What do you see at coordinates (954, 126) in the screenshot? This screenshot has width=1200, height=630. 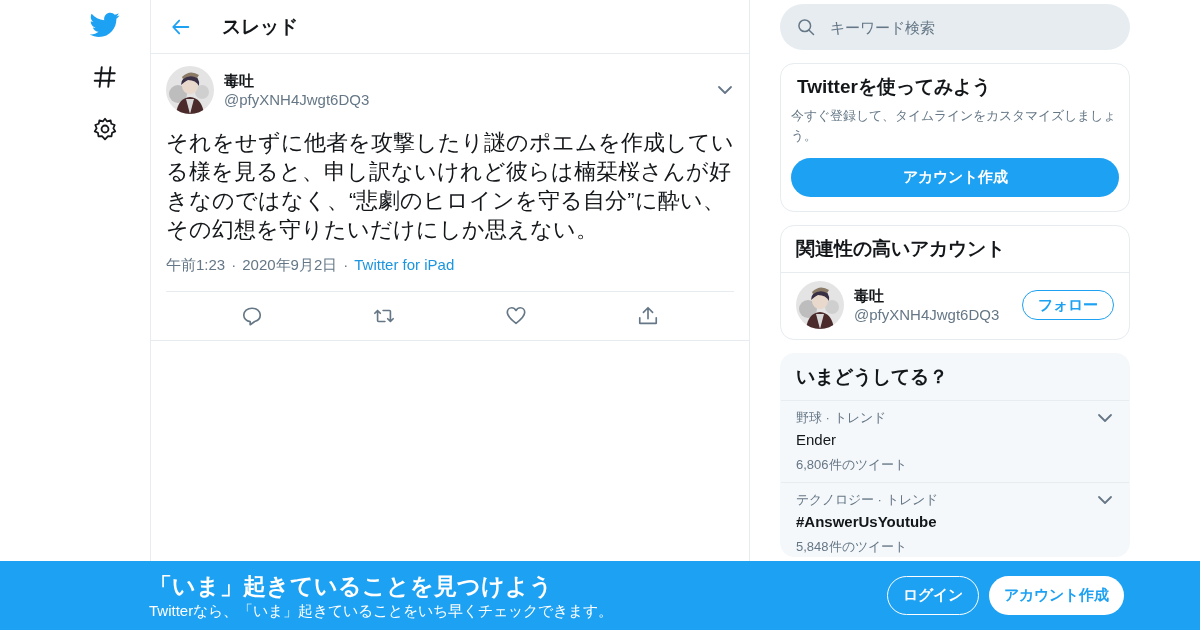 I see `card-description: 今すぐ登録して、タイムラインをカスタマイズしましょう。` at bounding box center [954, 126].